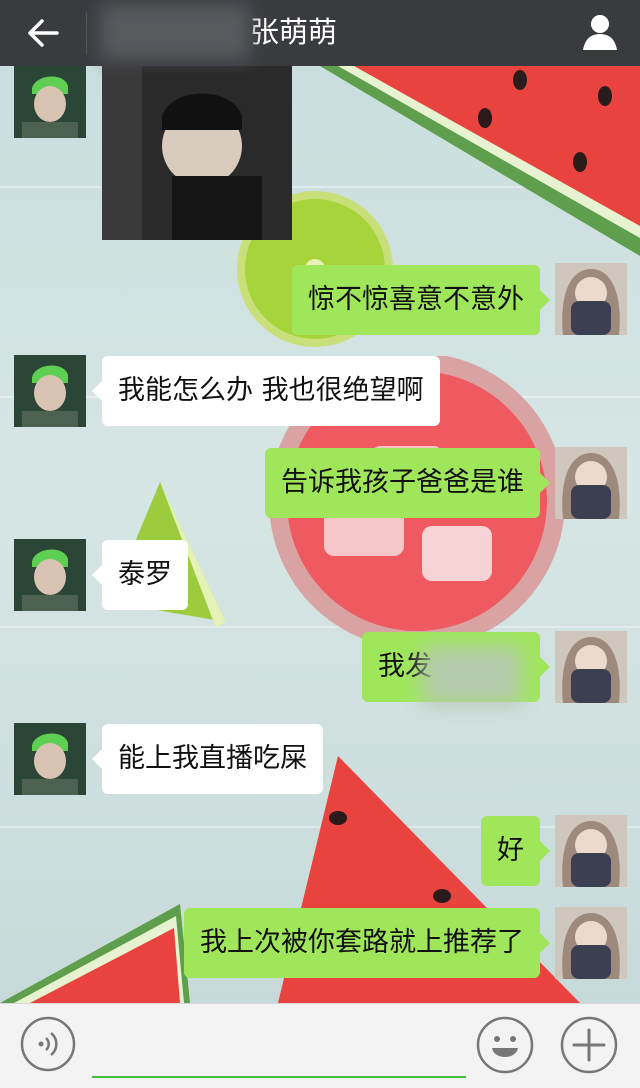 This screenshot has height=1088, width=640. I want to click on message-input, so click(279, 1048).